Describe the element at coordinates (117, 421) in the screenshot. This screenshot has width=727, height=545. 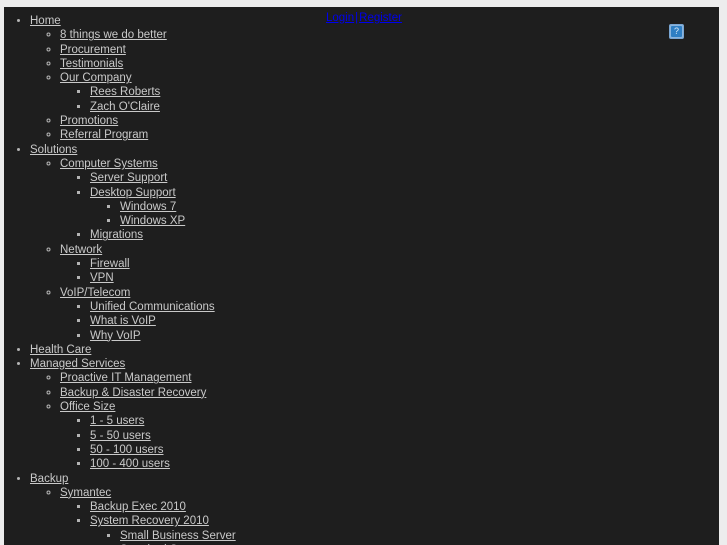
I see `nav-link-1-5-users: 1 - 5 users` at that location.